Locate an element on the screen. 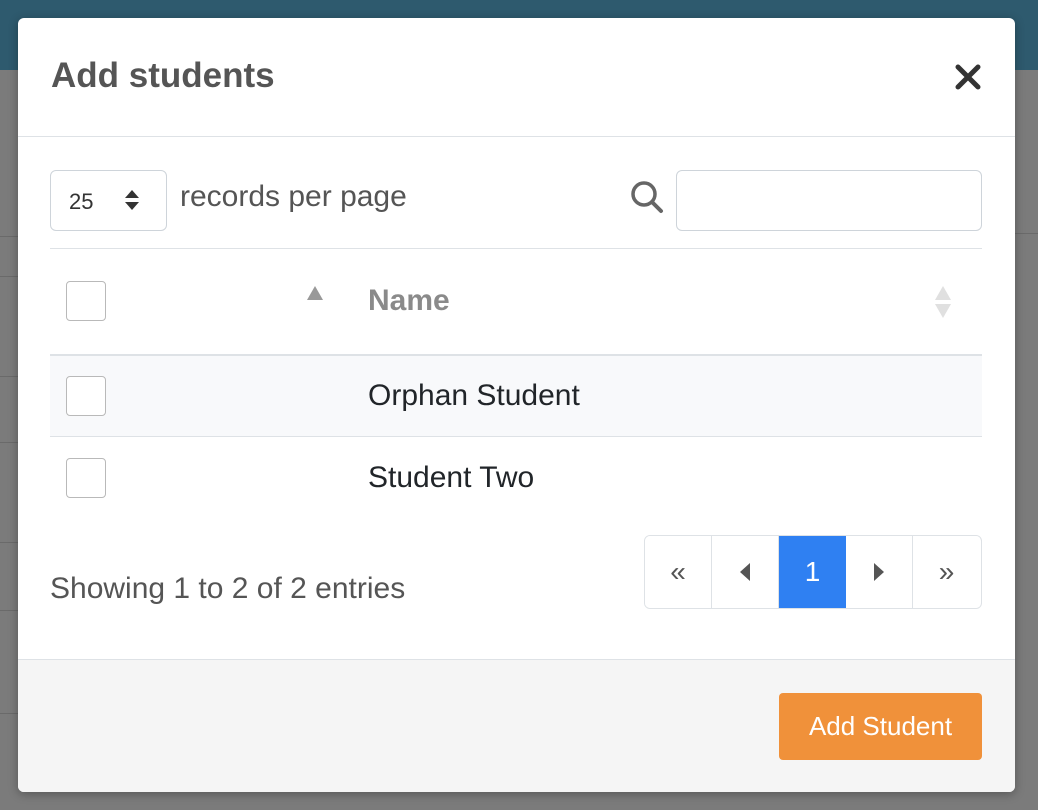 This screenshot has width=1038, height=810. search-icon is located at coordinates (647, 199).